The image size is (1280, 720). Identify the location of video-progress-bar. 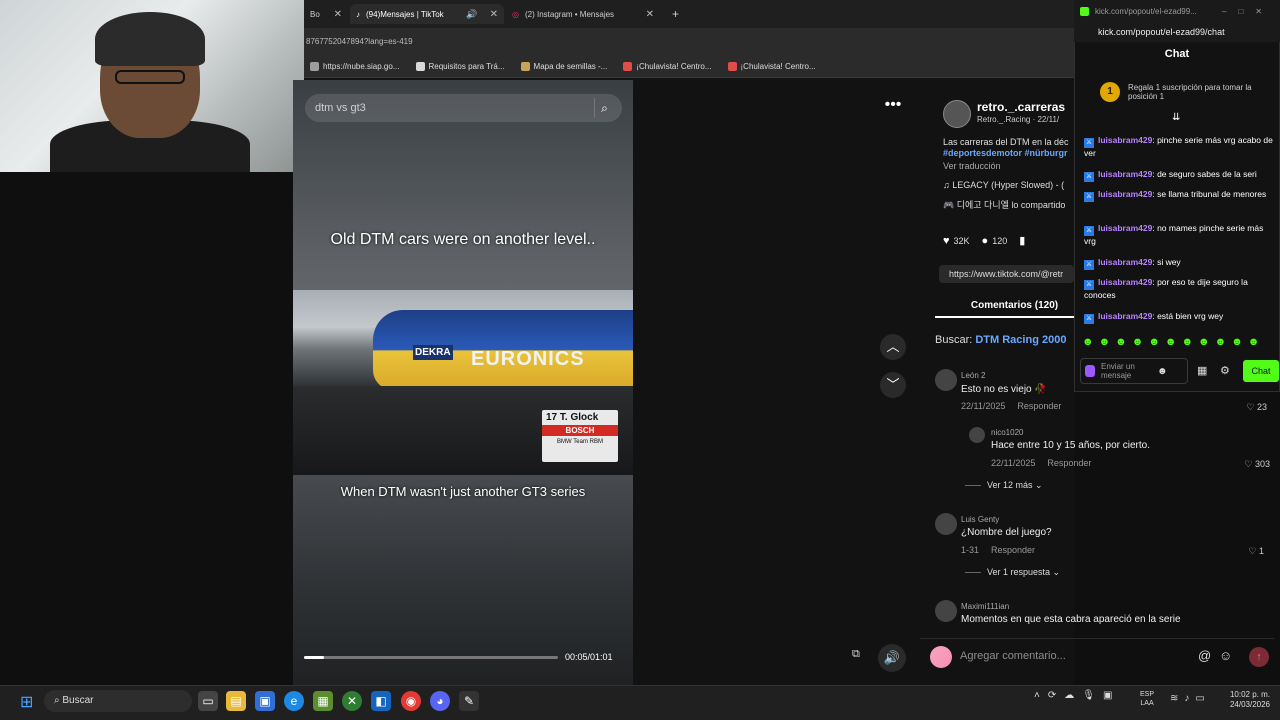
(431, 657).